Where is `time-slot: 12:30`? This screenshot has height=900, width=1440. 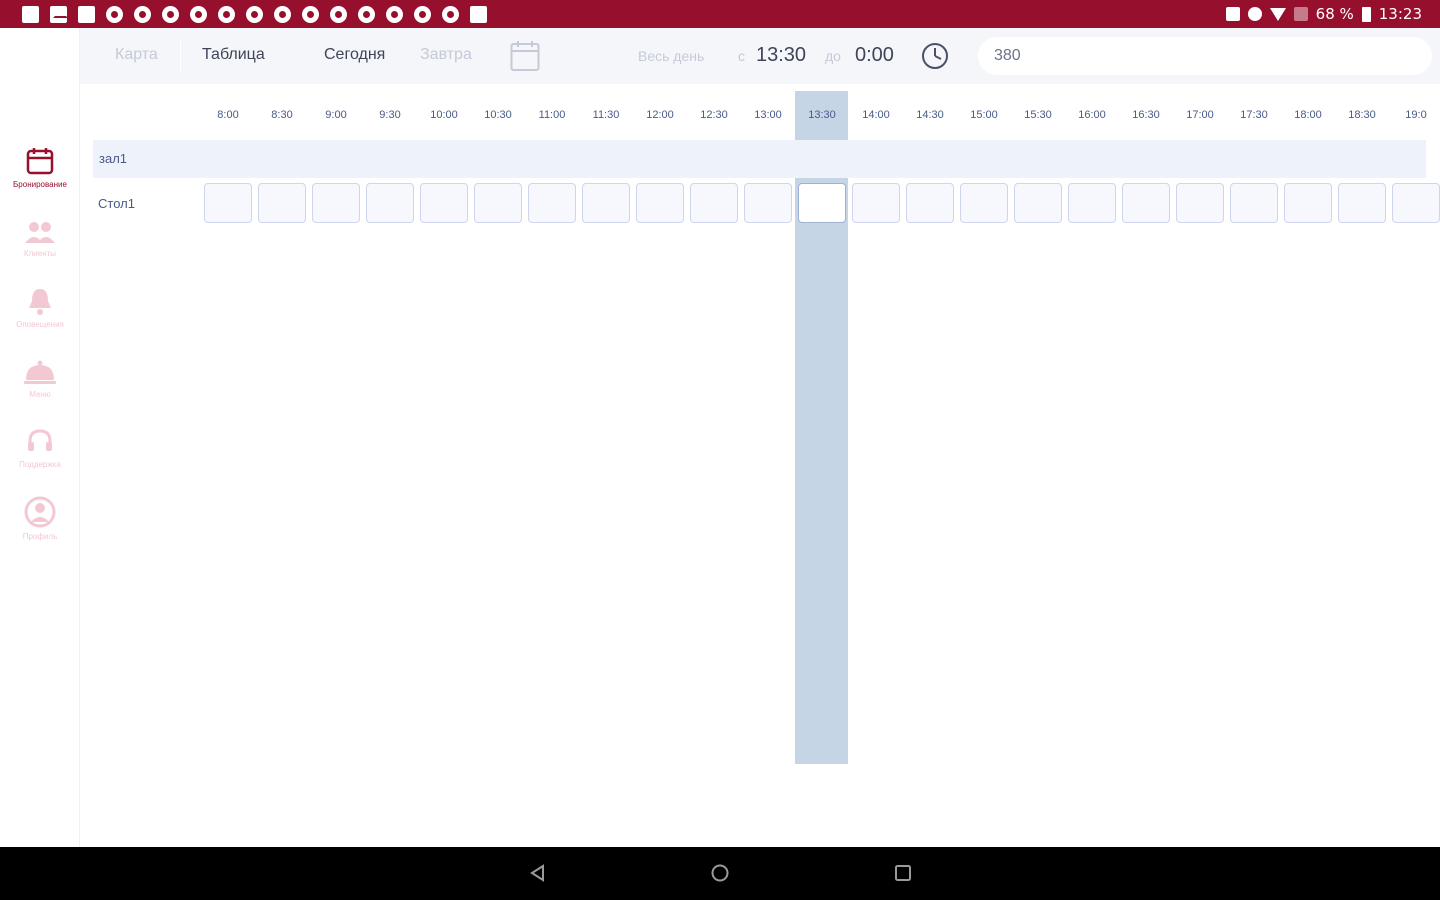 time-slot: 12:30 is located at coordinates (714, 115).